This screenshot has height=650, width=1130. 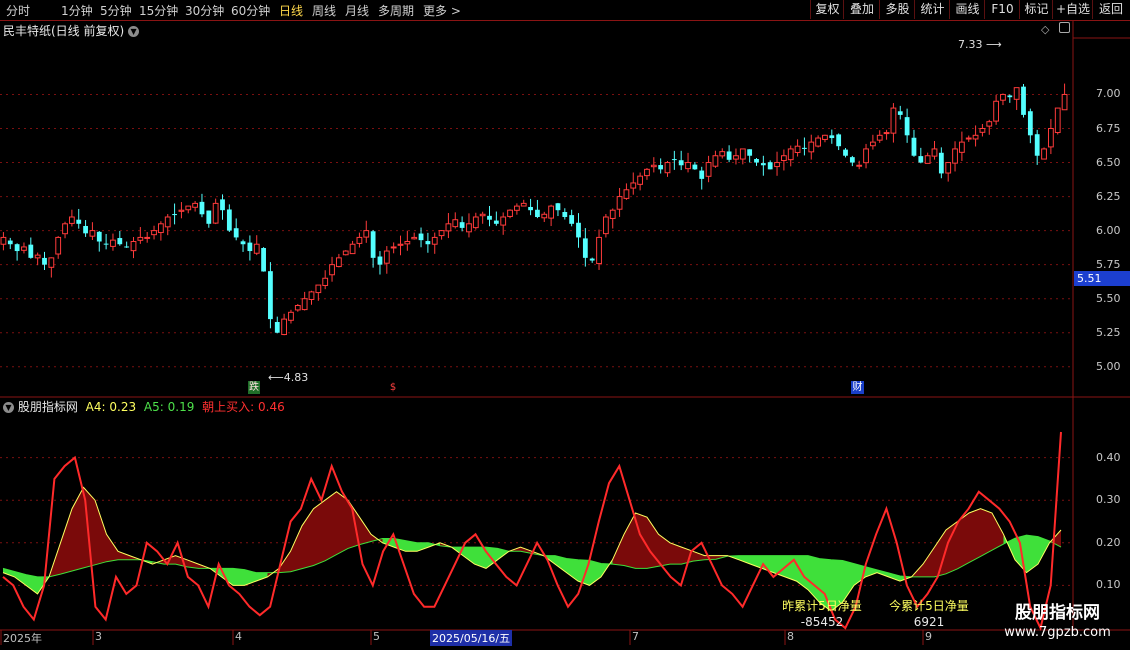 I want to click on indicator-fill-green, so click(x=1032, y=554).